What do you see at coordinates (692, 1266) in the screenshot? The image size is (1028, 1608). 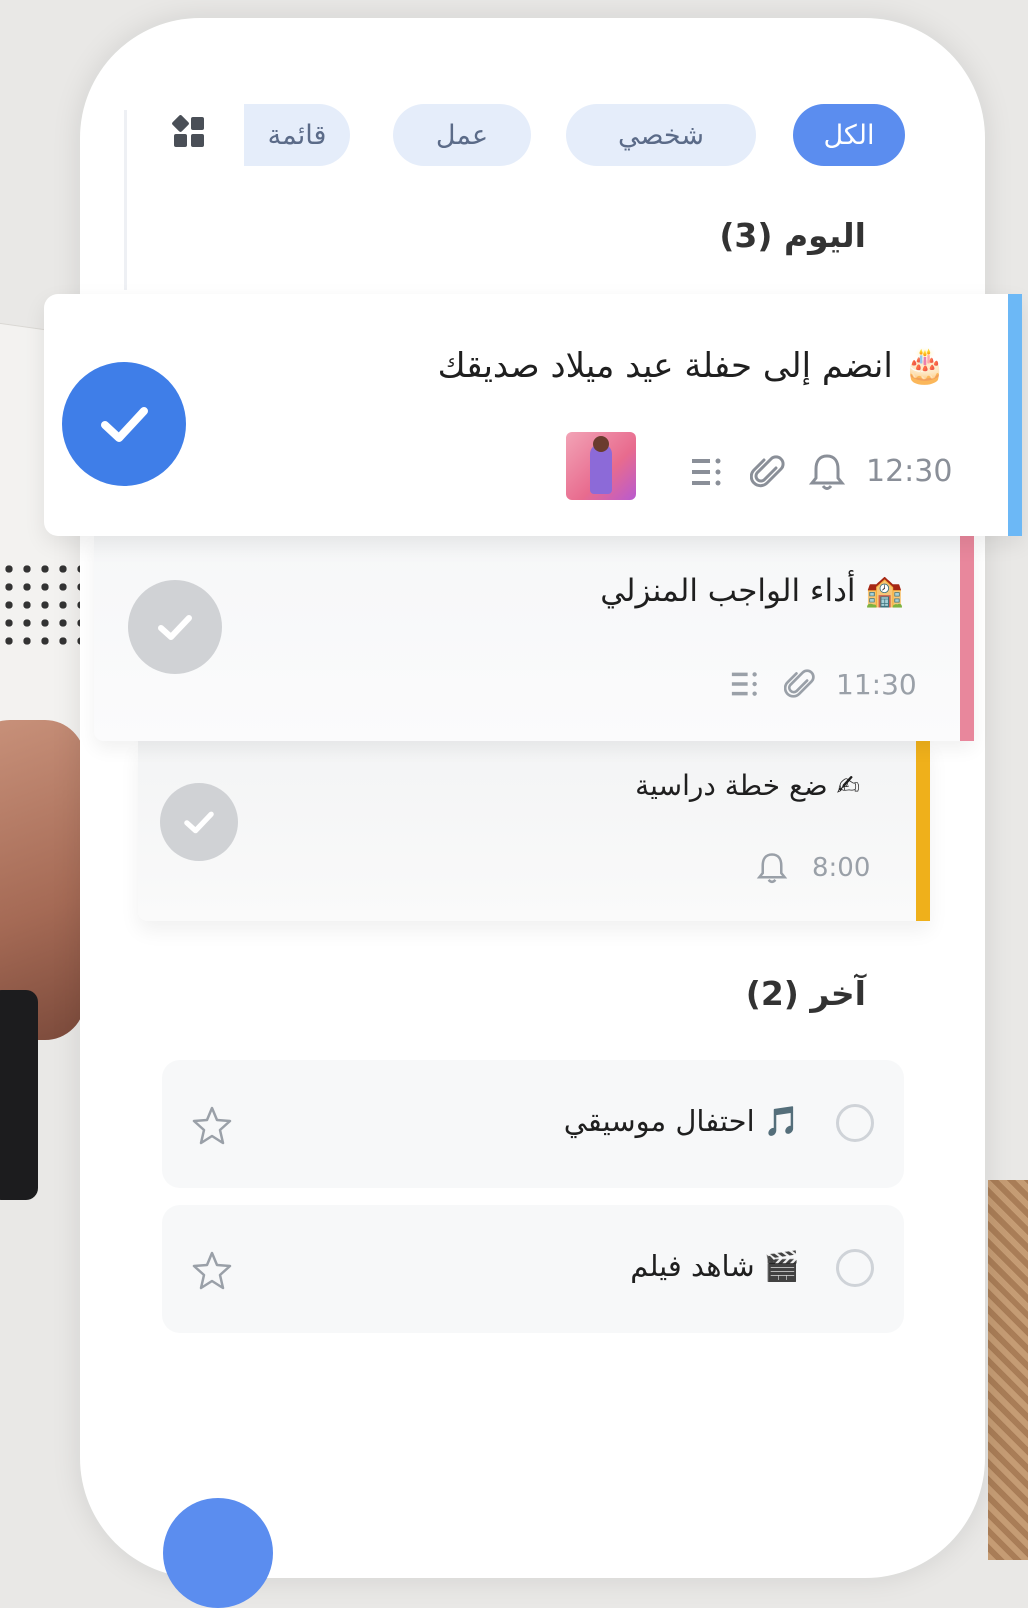 I see `task-title-text: شاهد فيلم` at bounding box center [692, 1266].